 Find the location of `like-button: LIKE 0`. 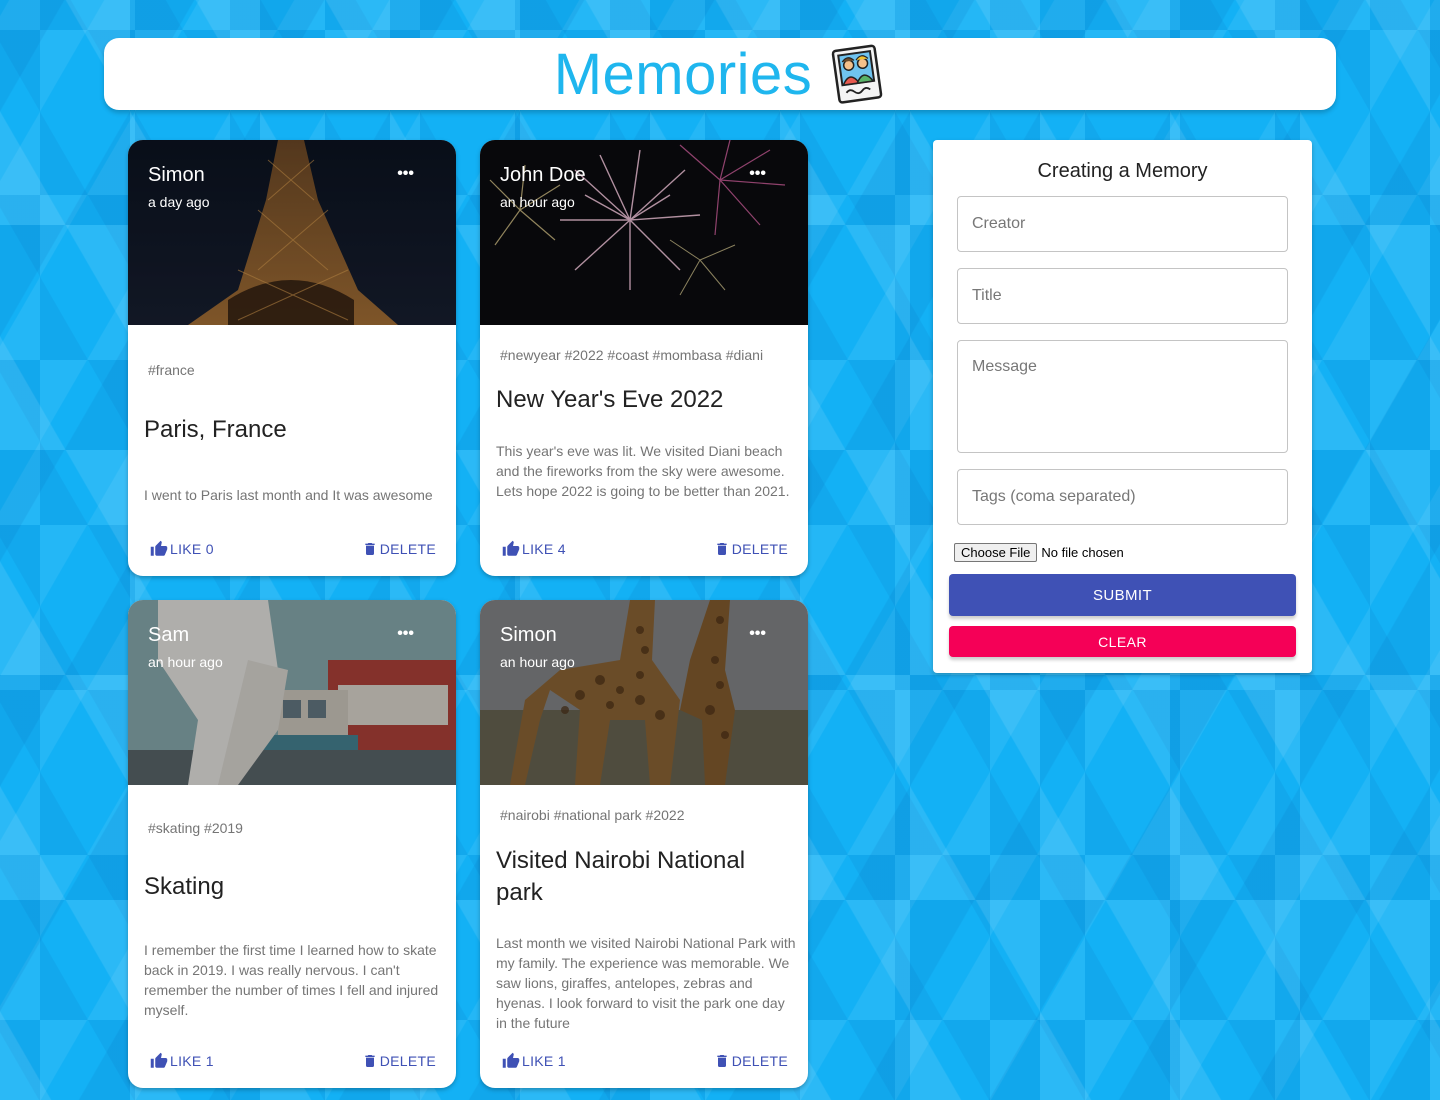

like-button: LIKE 0 is located at coordinates (182, 549).